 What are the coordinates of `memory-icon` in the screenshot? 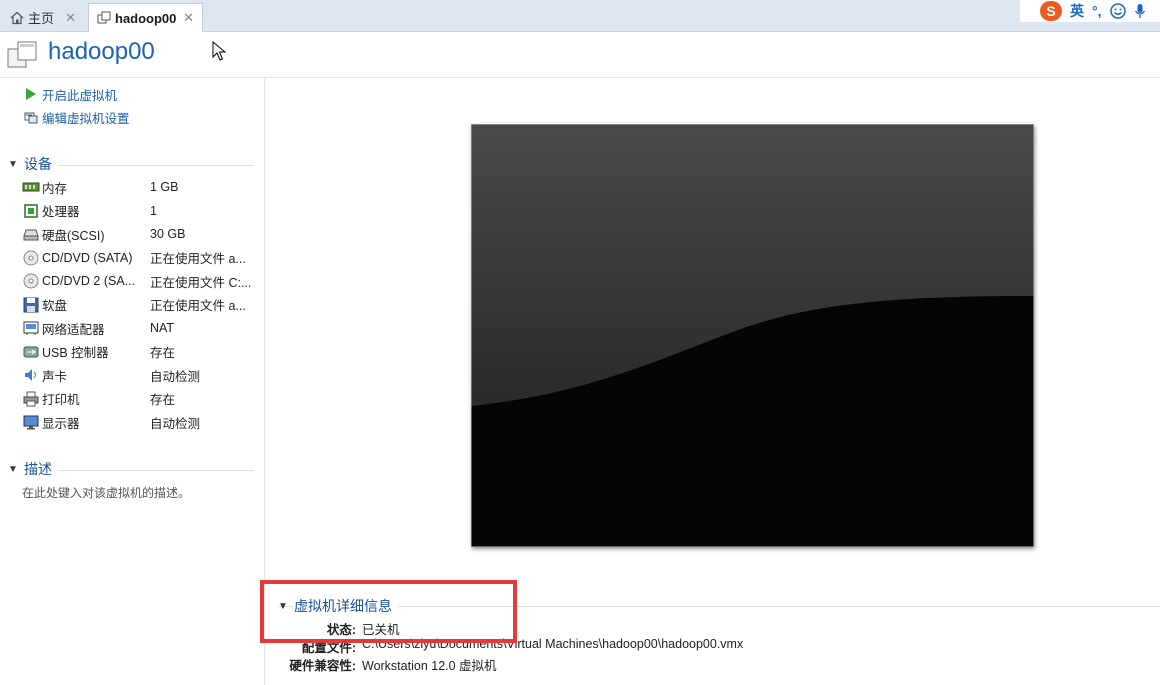 It's located at (31, 187).